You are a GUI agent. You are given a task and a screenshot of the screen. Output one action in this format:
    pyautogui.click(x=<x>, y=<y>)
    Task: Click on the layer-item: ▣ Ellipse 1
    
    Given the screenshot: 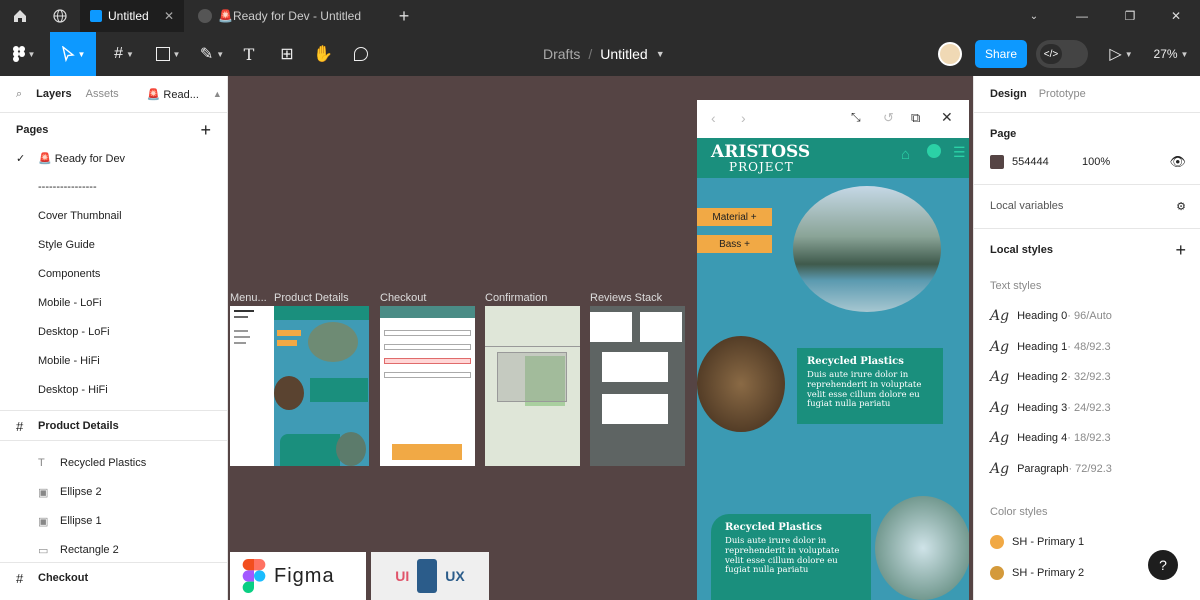 What is the action you would take?
    pyautogui.click(x=113, y=521)
    